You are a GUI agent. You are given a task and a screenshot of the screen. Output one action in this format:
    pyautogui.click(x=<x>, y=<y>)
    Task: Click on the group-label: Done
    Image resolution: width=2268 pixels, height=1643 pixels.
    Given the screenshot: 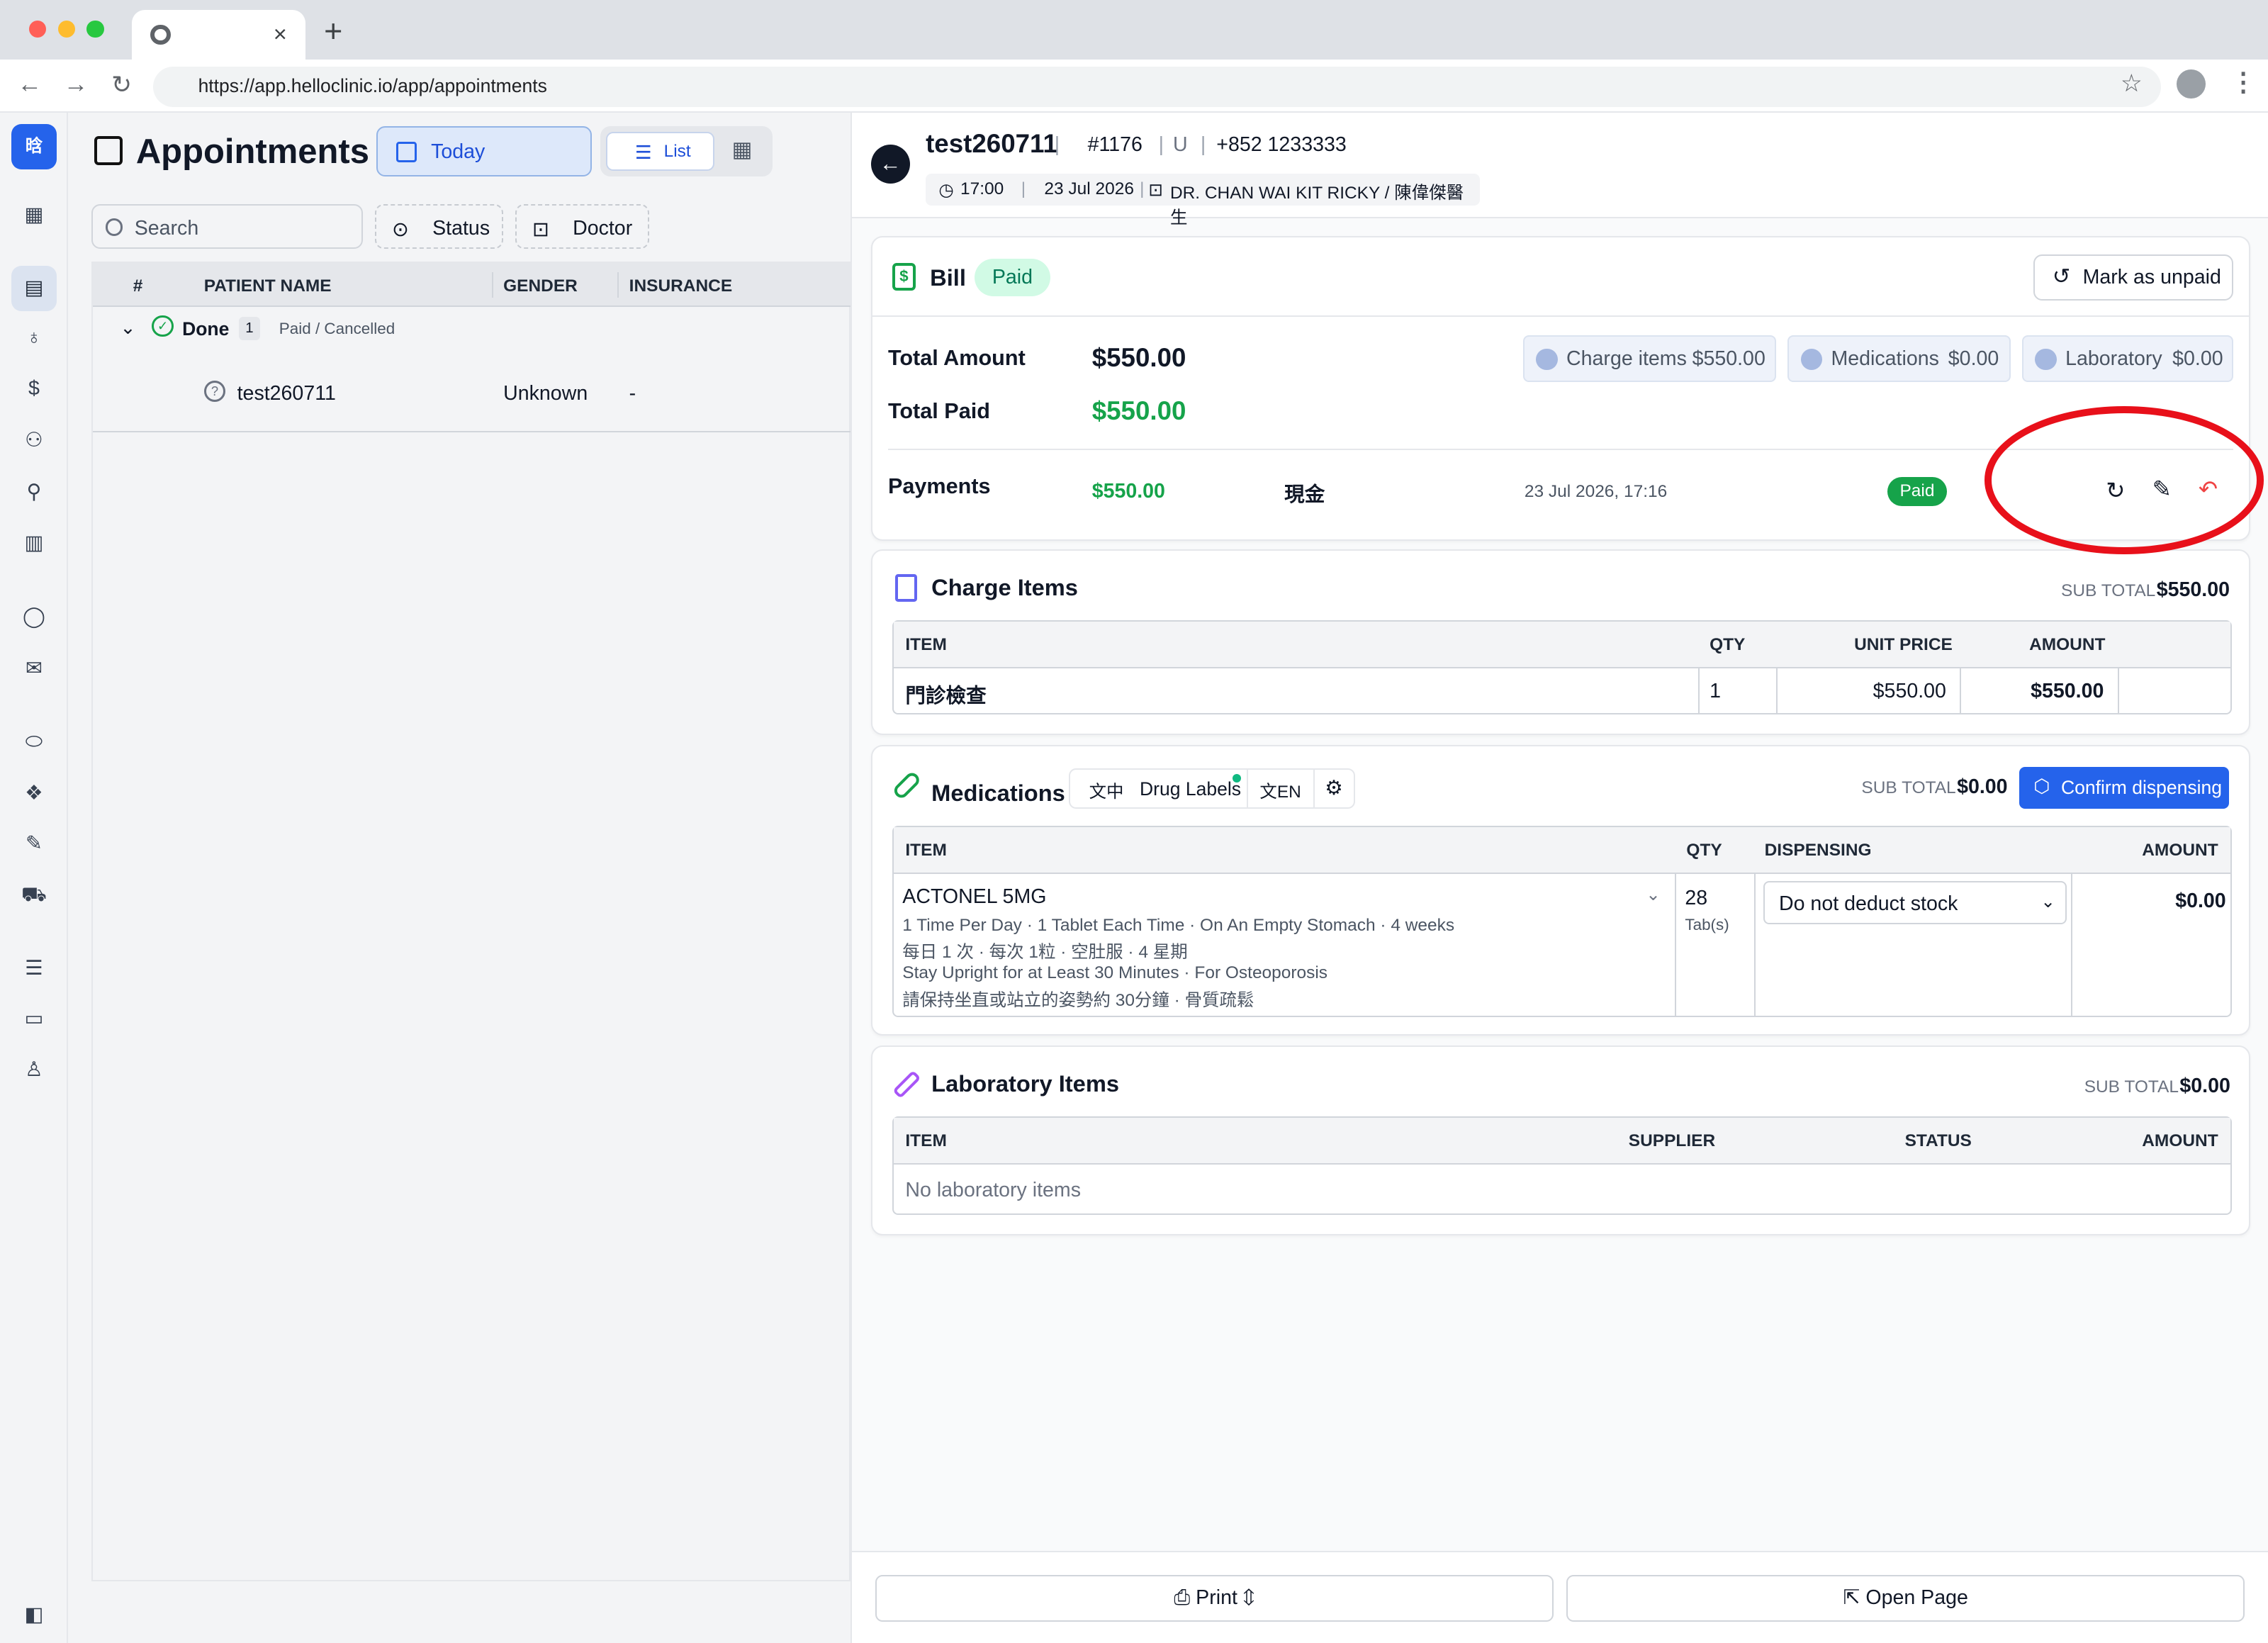 What is the action you would take?
    pyautogui.click(x=206, y=329)
    